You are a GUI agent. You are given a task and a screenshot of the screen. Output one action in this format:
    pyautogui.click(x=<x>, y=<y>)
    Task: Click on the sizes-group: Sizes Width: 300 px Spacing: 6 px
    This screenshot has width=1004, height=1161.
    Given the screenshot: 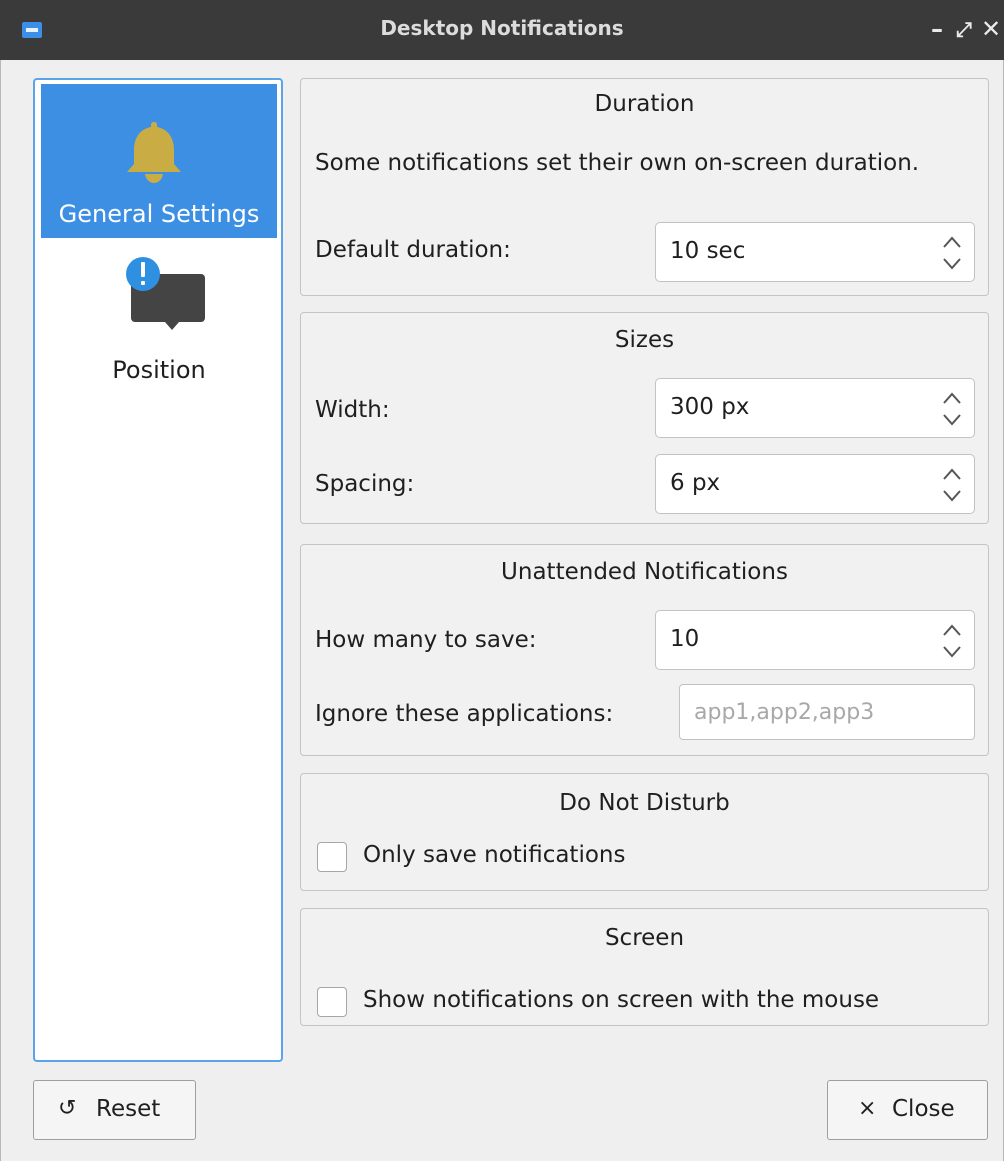 What is the action you would take?
    pyautogui.click(x=644, y=418)
    